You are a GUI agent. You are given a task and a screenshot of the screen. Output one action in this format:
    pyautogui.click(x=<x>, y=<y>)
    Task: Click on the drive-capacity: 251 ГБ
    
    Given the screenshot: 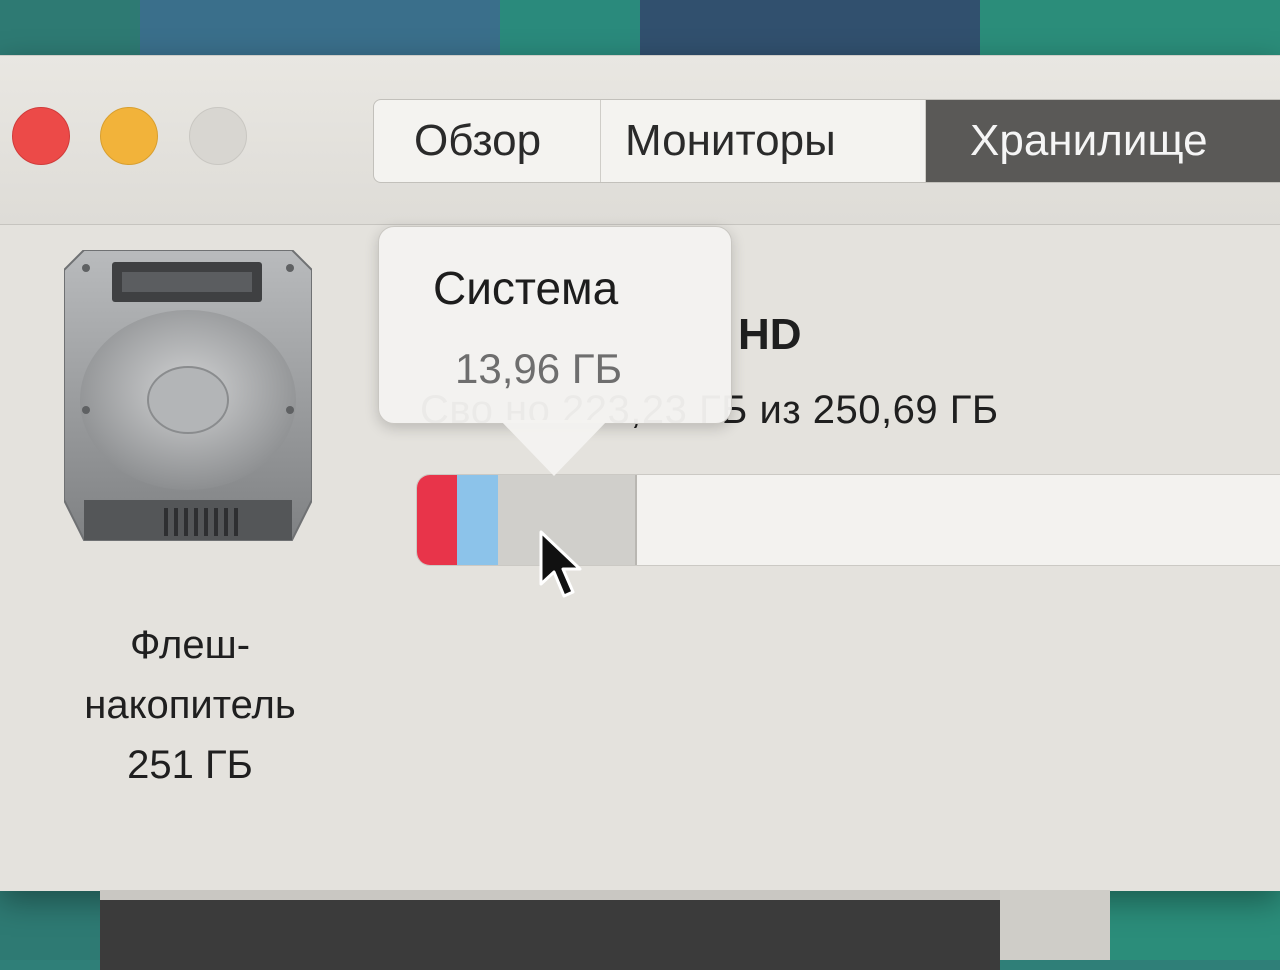 What is the action you would take?
    pyautogui.click(x=190, y=765)
    